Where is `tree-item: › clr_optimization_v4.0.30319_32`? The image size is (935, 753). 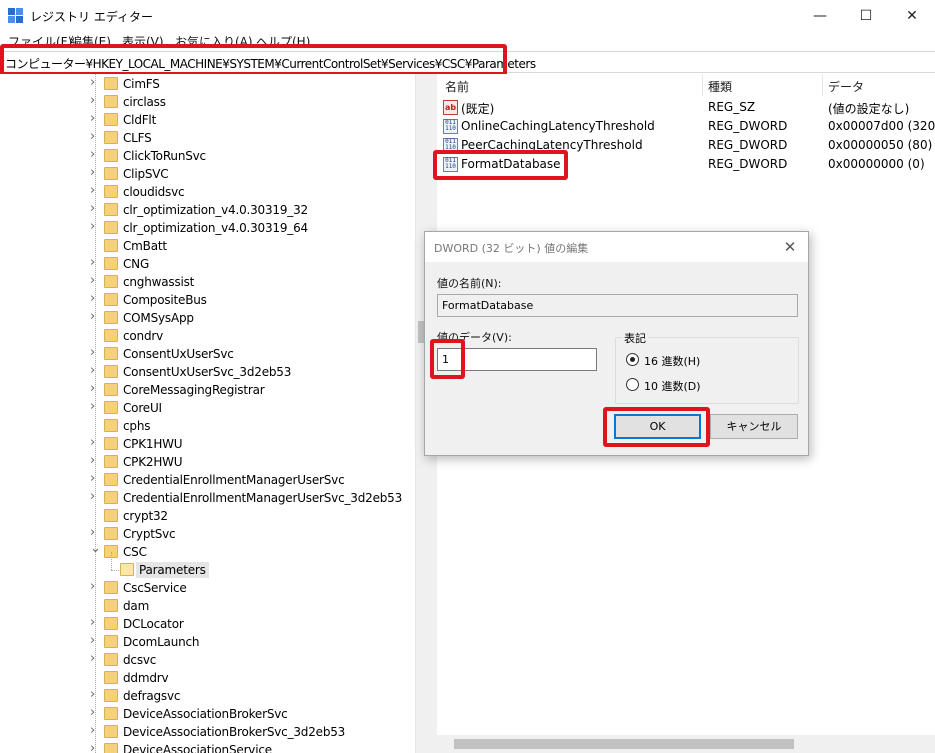
tree-item: › clr_optimization_v4.0.30319_32 is located at coordinates (207, 210).